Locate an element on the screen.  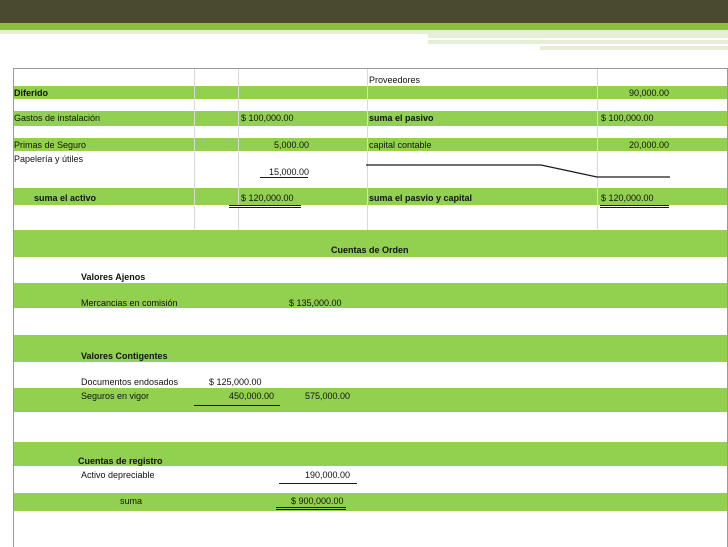
documentos-label: Documentos endosados is located at coordinates (130, 382).